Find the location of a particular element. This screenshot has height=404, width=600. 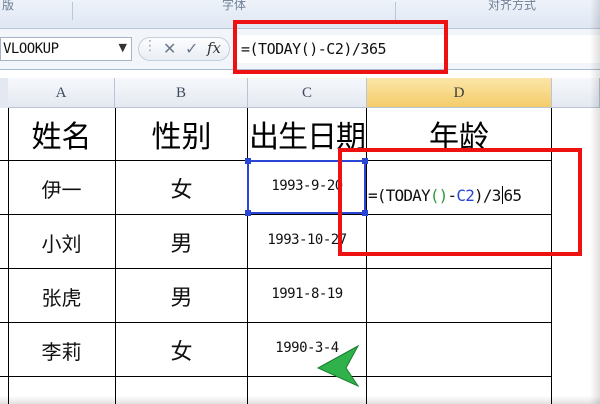

cell-sex-row4: 女 is located at coordinates (181, 350).